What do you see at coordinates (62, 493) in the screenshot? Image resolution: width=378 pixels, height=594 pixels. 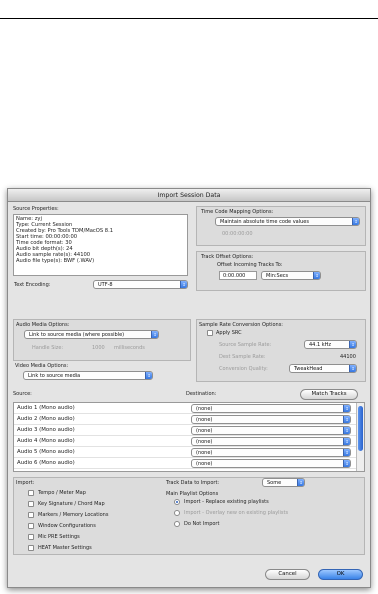 I see `tempo-label: Tempo / Meter Map` at bounding box center [62, 493].